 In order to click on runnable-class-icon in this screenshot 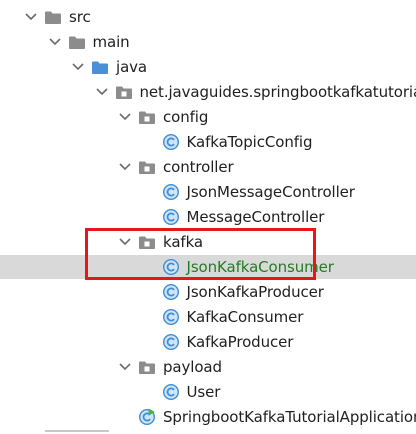, I will do `click(147, 417)`.